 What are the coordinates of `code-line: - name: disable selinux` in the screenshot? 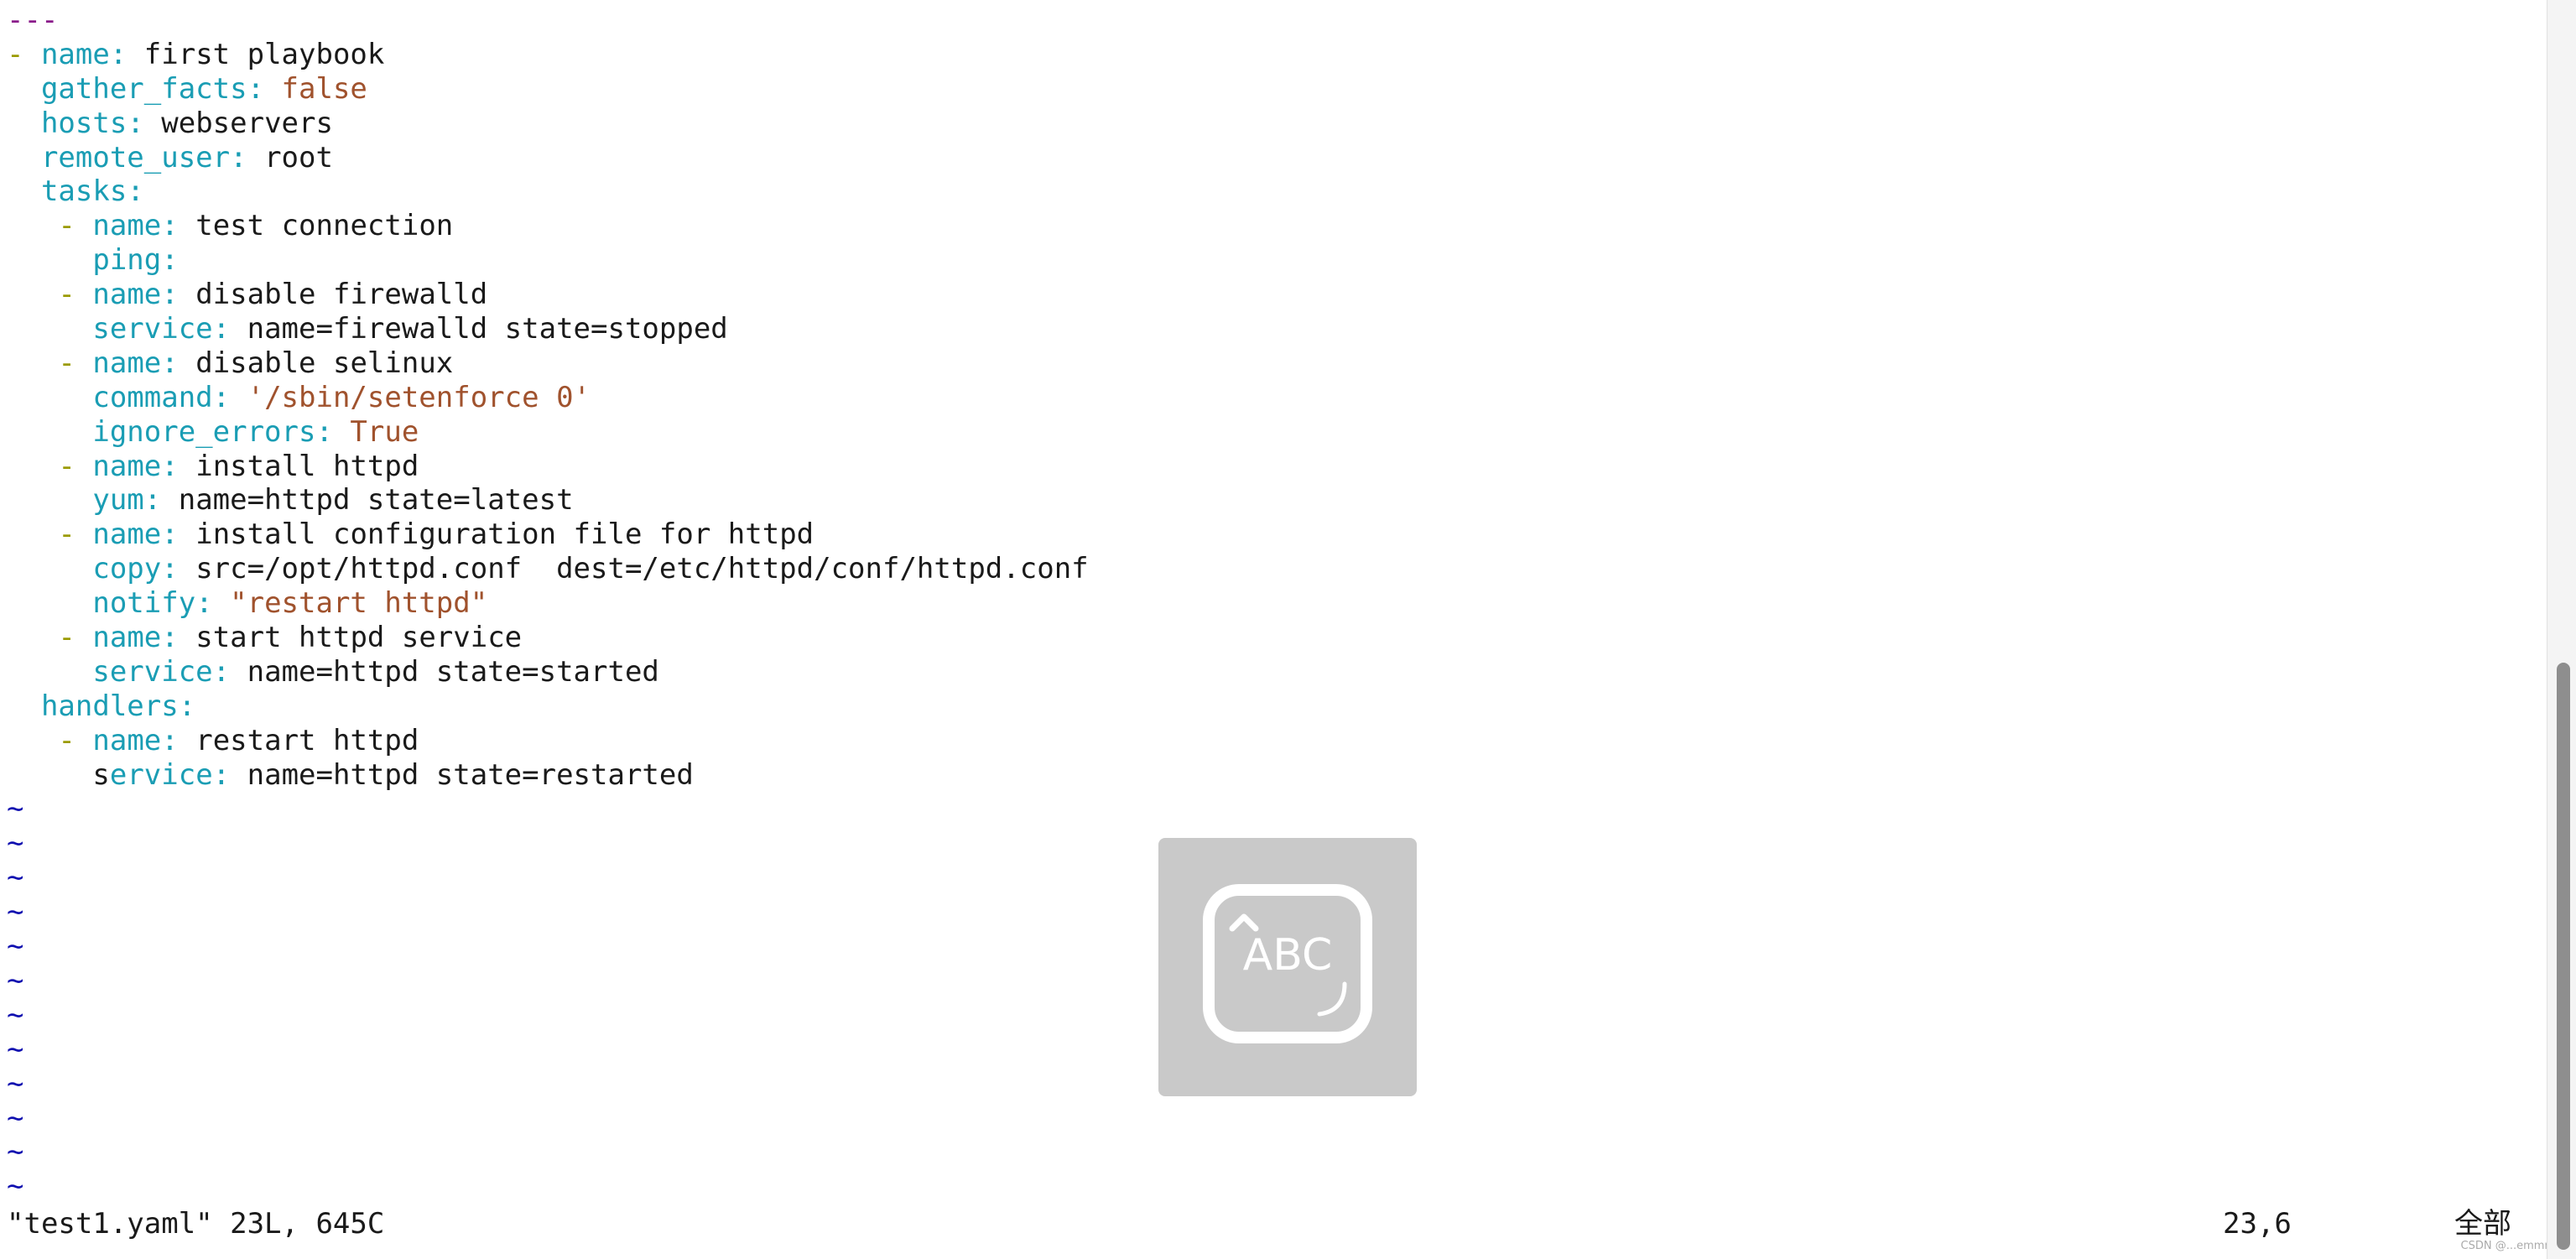 It's located at (1277, 363).